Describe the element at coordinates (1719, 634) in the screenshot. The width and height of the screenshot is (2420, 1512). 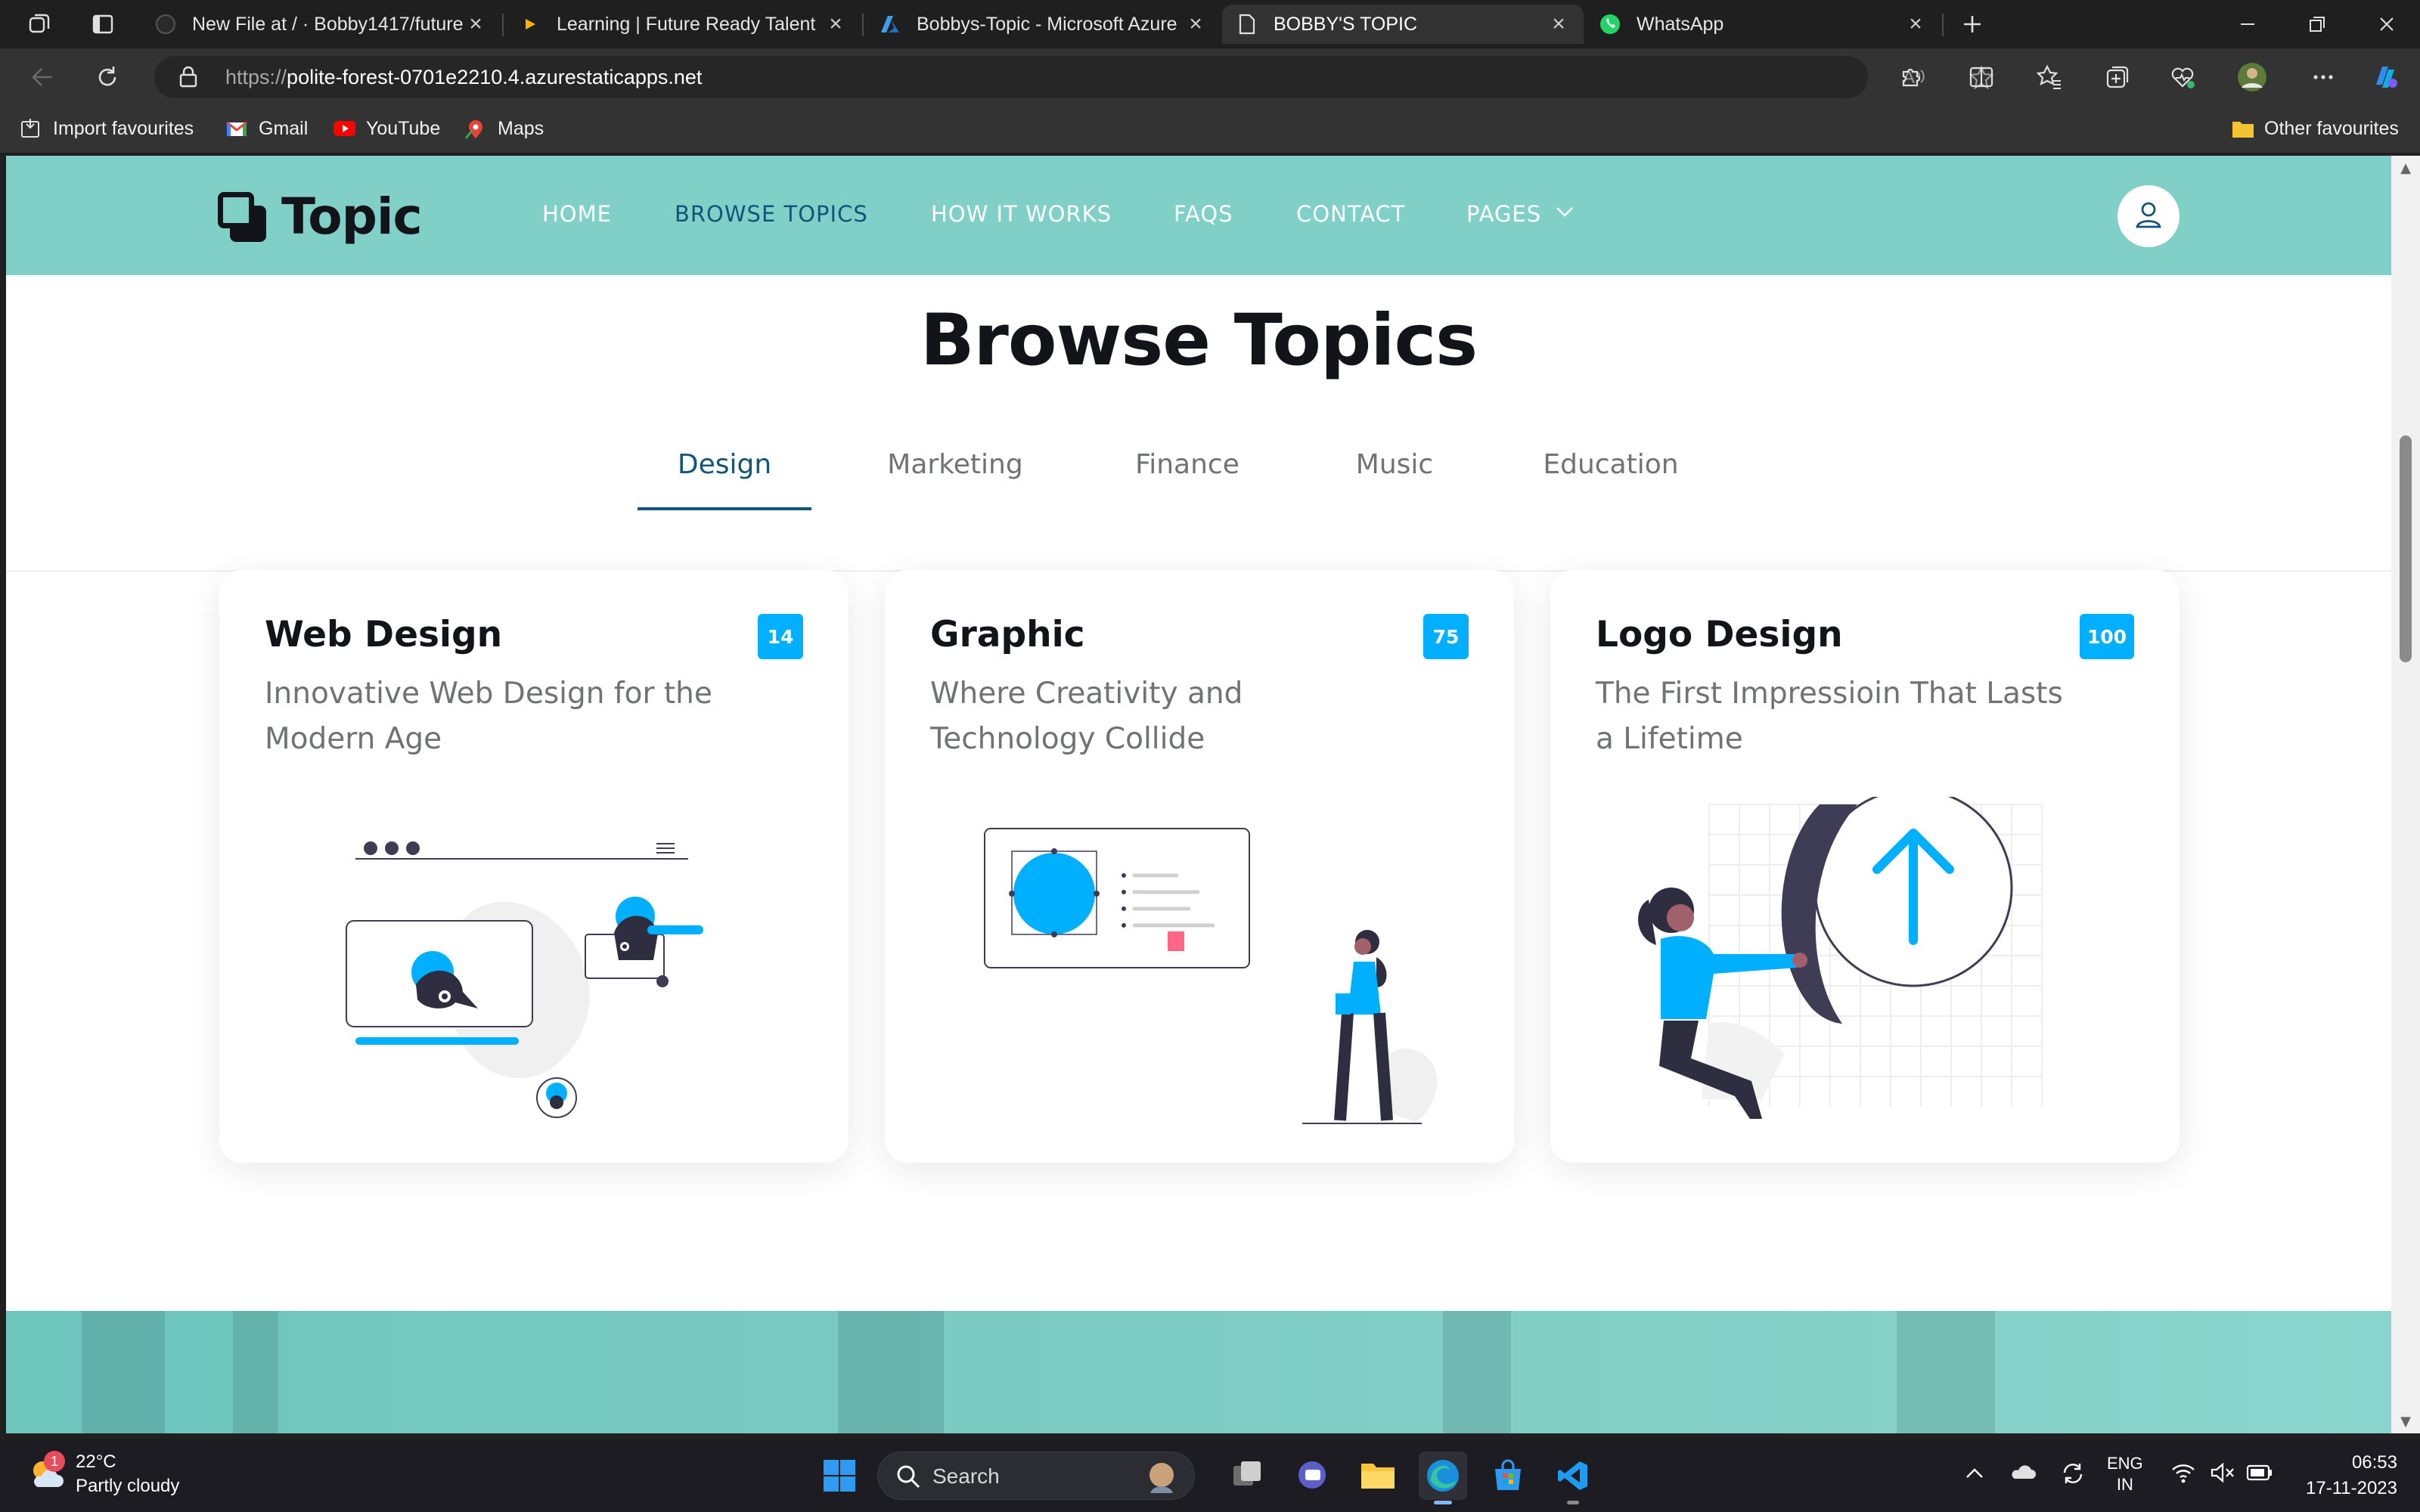
I see `card-title: Logo Design` at that location.